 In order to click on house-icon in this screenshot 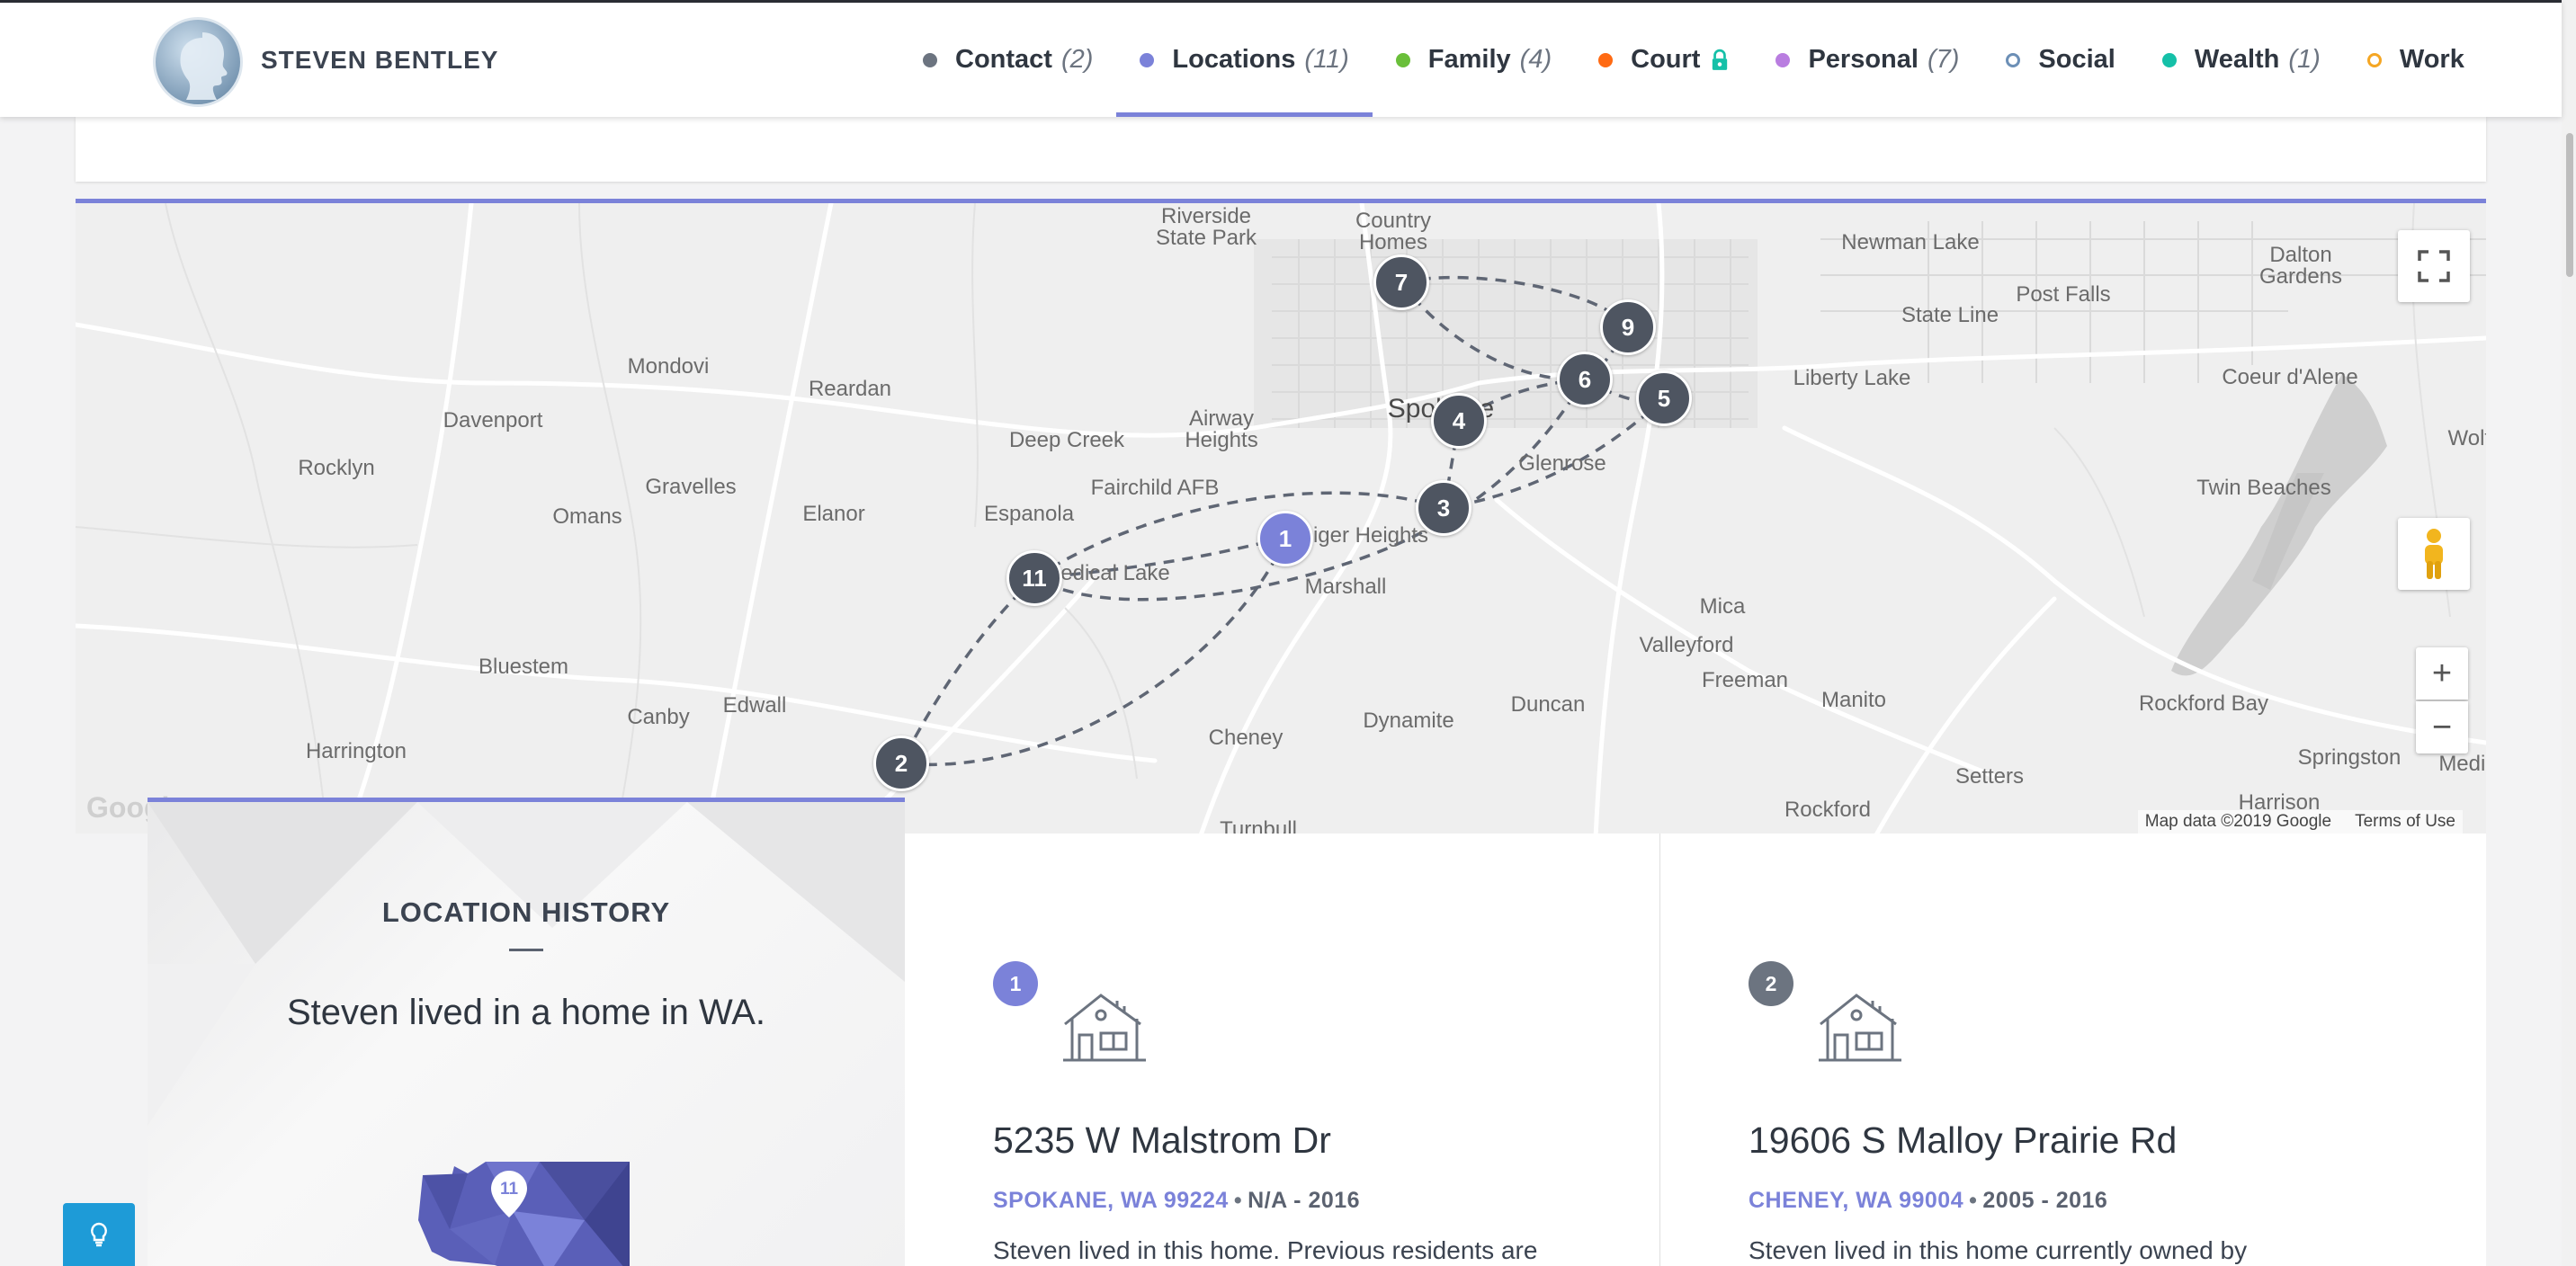, I will do `click(1104, 1028)`.